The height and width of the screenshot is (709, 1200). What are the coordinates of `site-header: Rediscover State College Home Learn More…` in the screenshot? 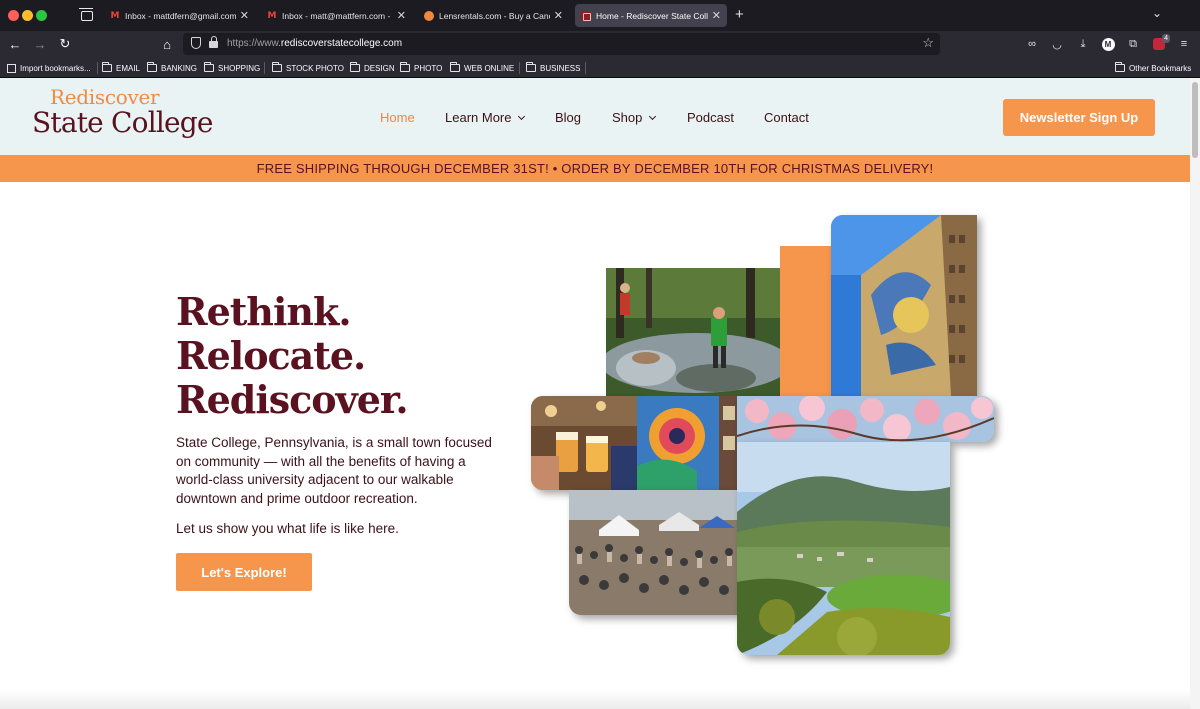 It's located at (595, 116).